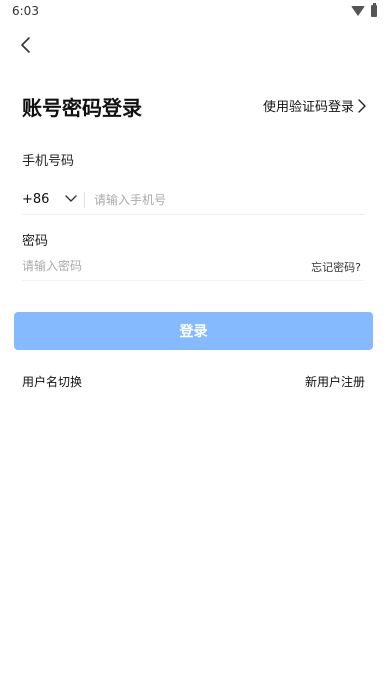 This screenshot has width=387, height=688. Describe the element at coordinates (193, 331) in the screenshot. I see `login-button: 登录` at that location.